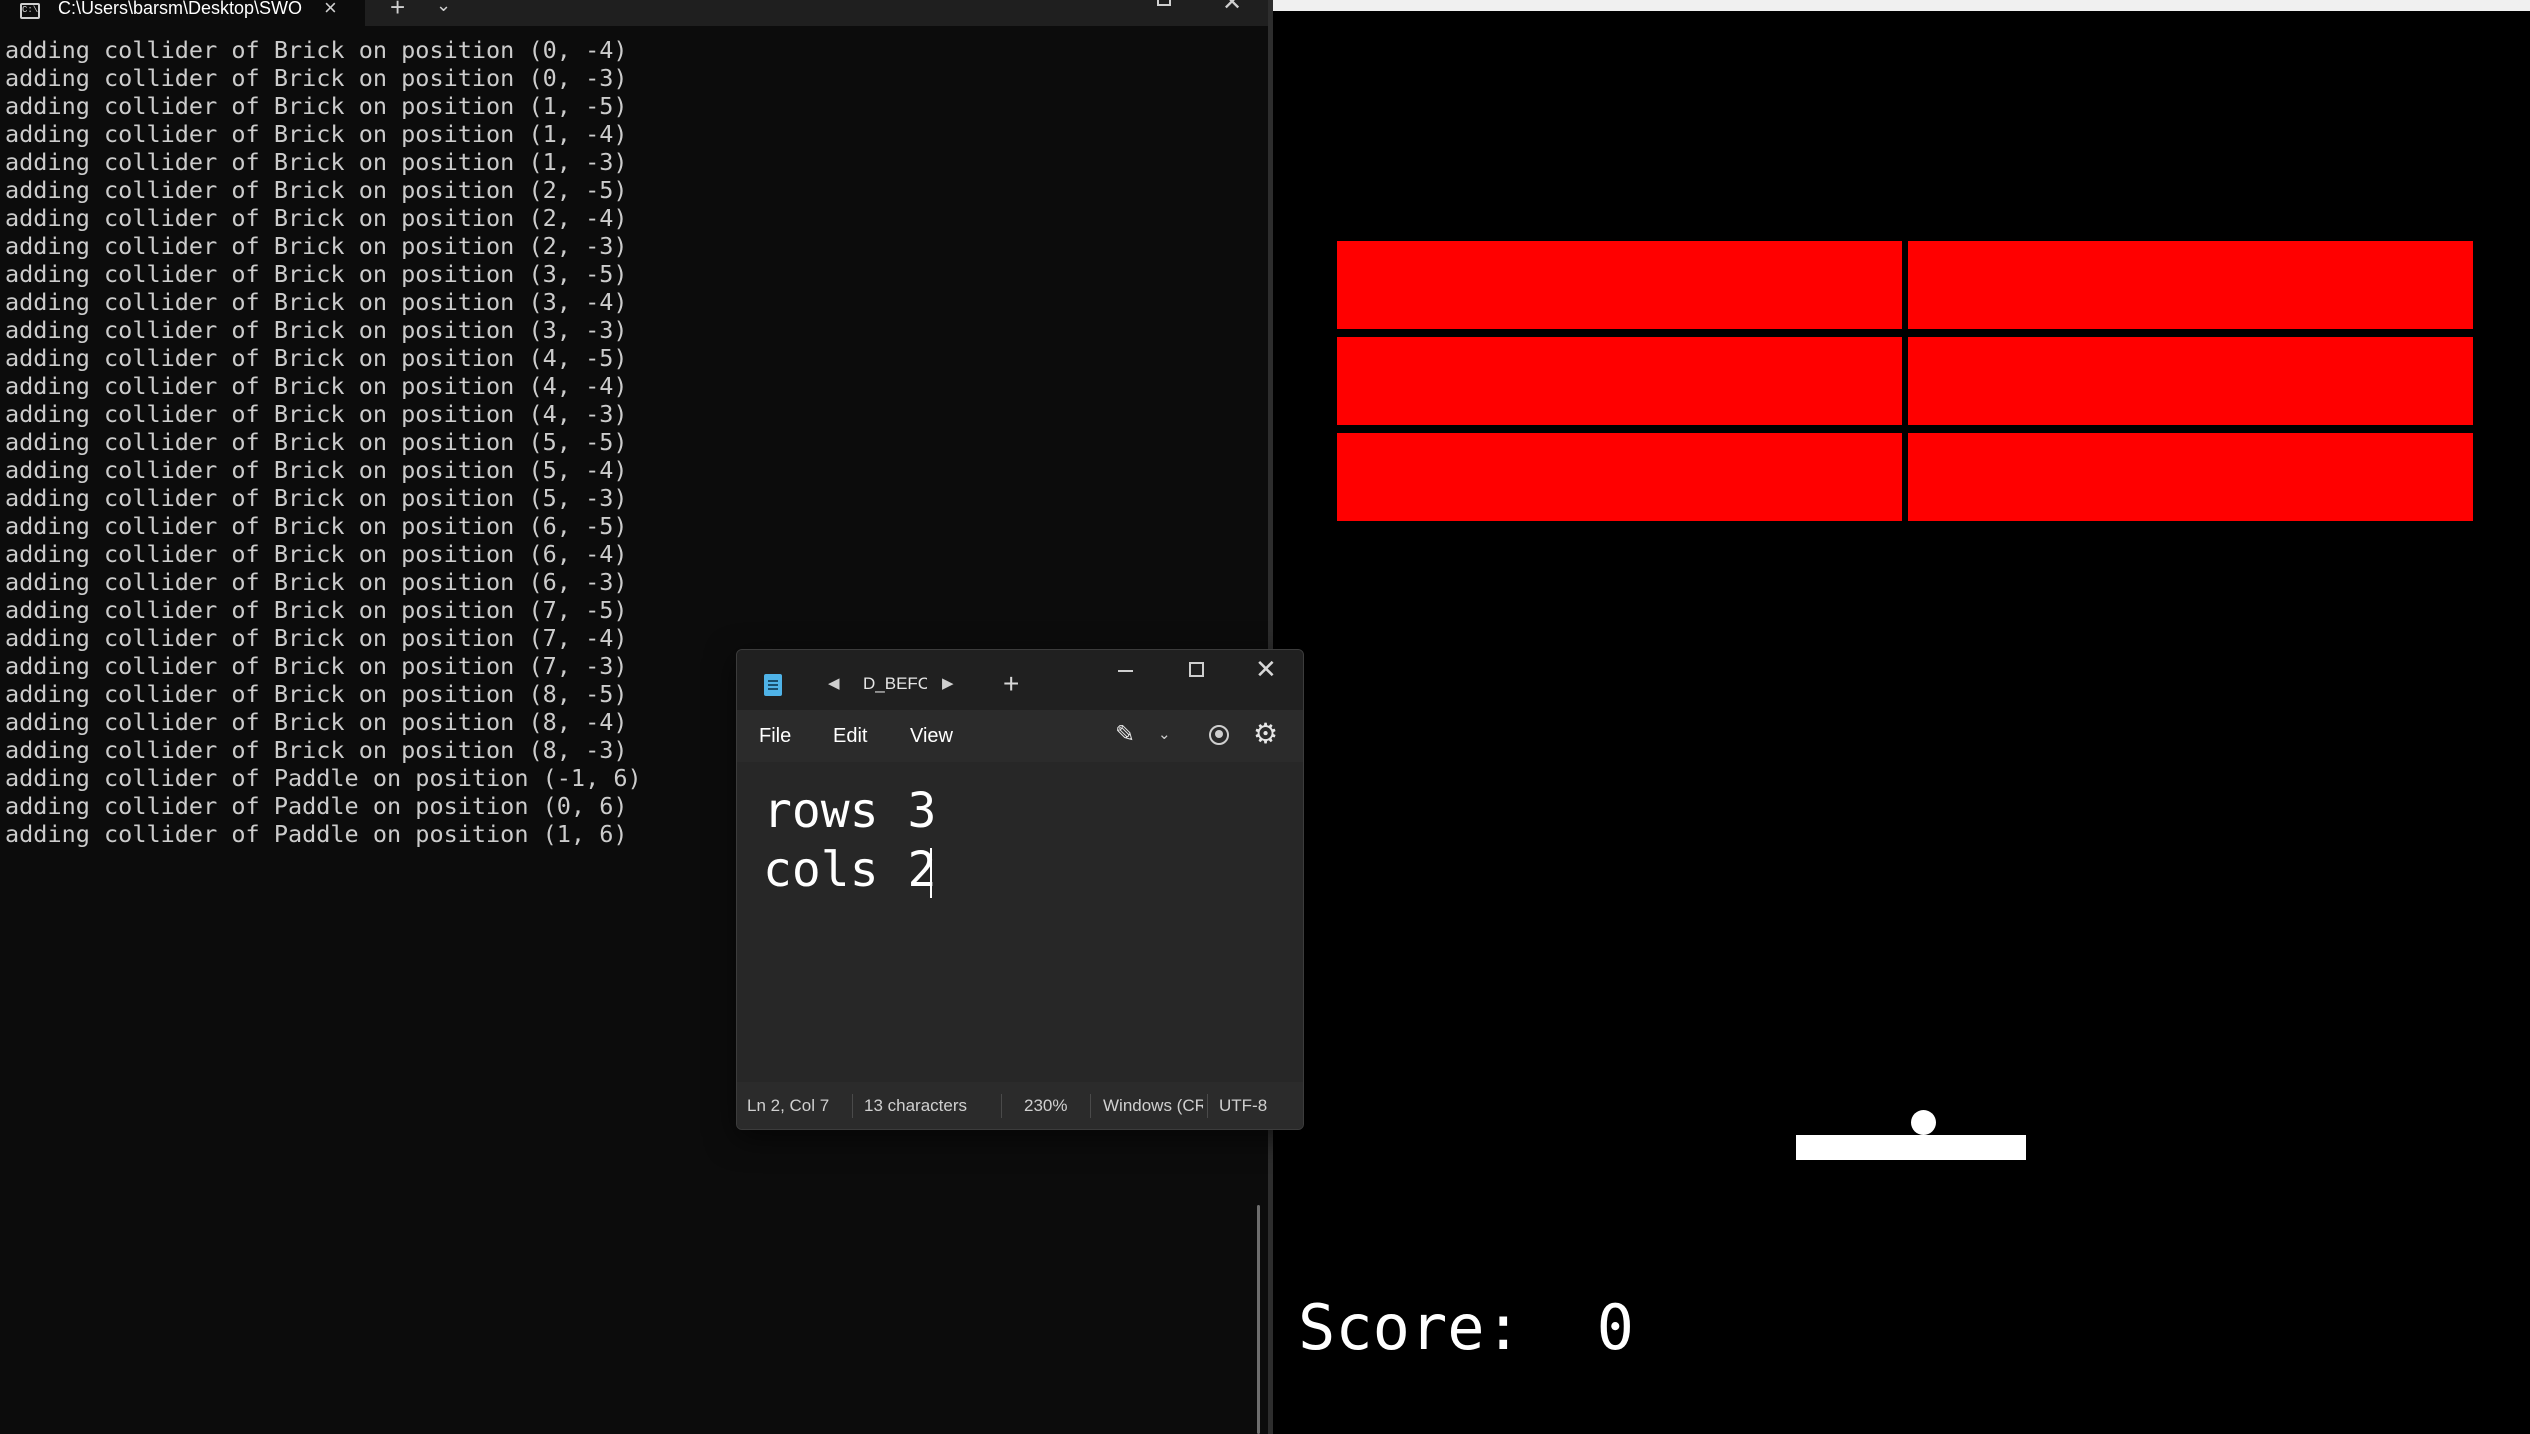  I want to click on score-label: Score: 0, so click(1466, 1327).